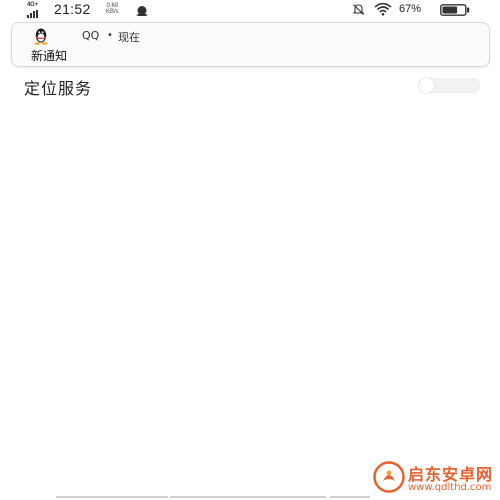 This screenshot has height=500, width=500. Describe the element at coordinates (410, 9) in the screenshot. I see `battery-percent: 67%` at that location.